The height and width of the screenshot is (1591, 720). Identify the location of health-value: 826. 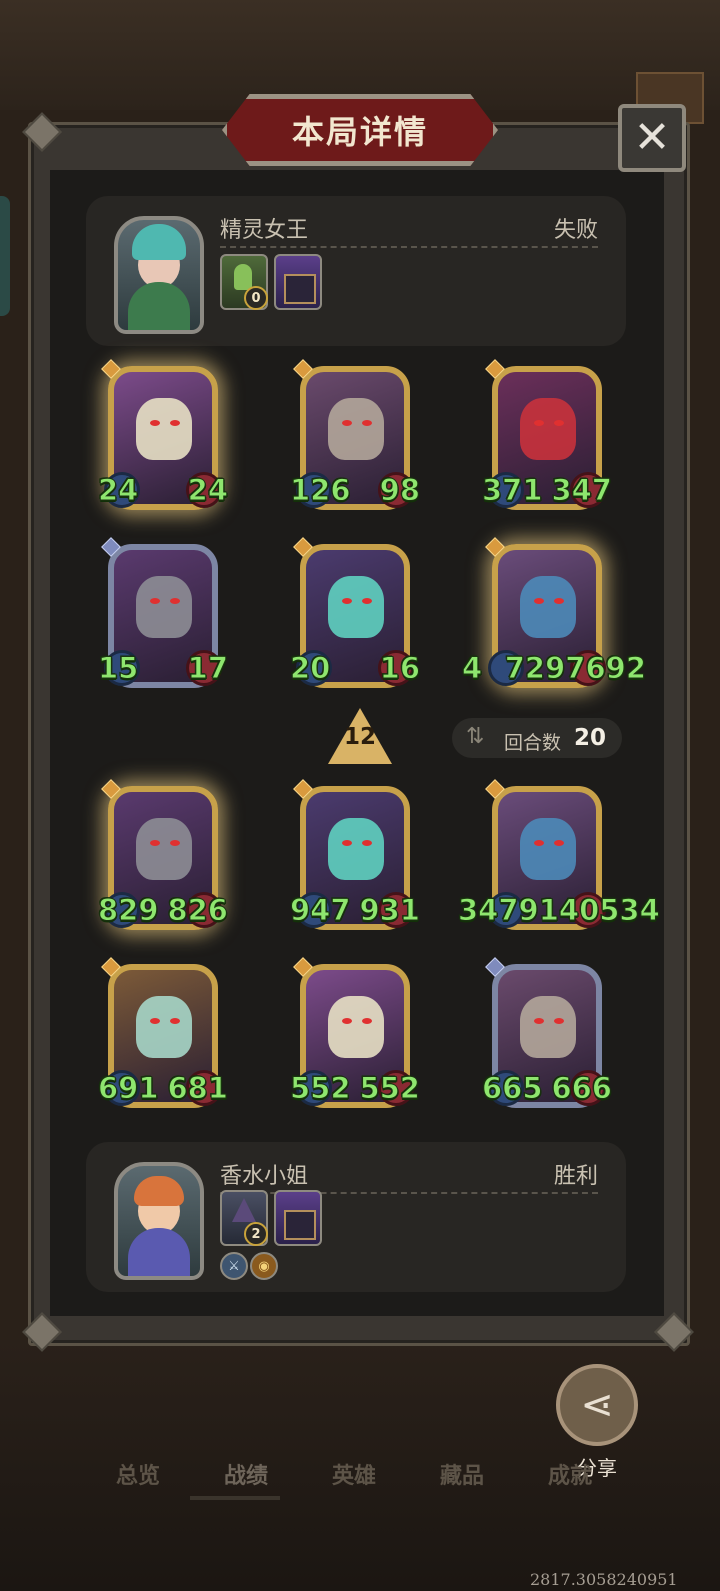
(198, 910).